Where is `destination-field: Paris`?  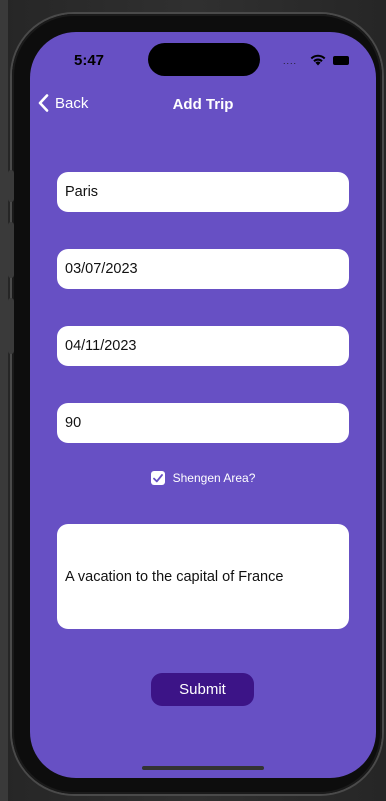
destination-field: Paris is located at coordinates (203, 192).